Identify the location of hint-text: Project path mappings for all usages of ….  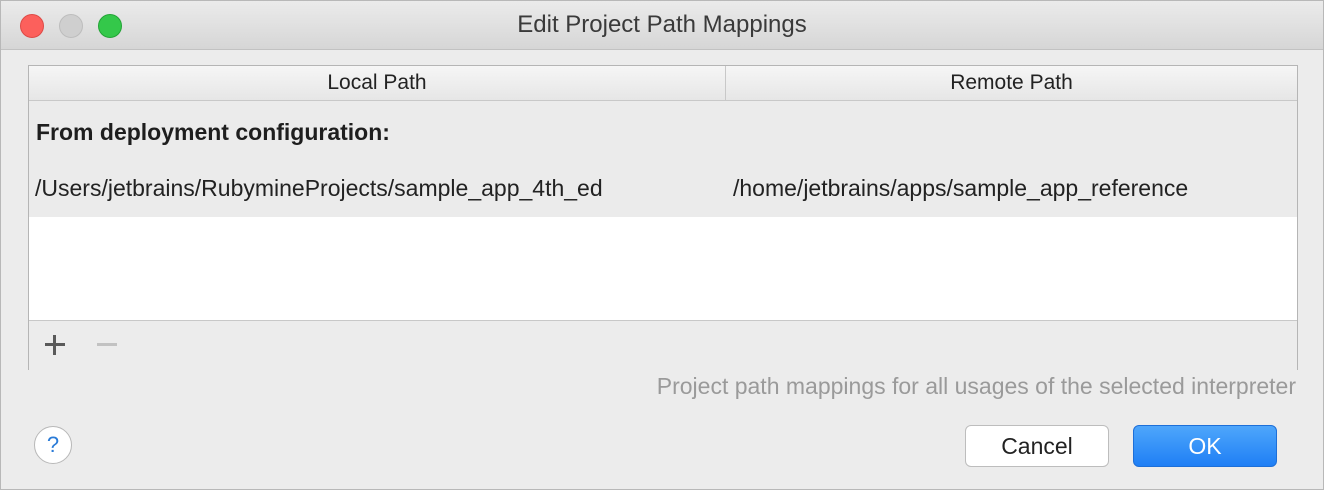
(976, 386).